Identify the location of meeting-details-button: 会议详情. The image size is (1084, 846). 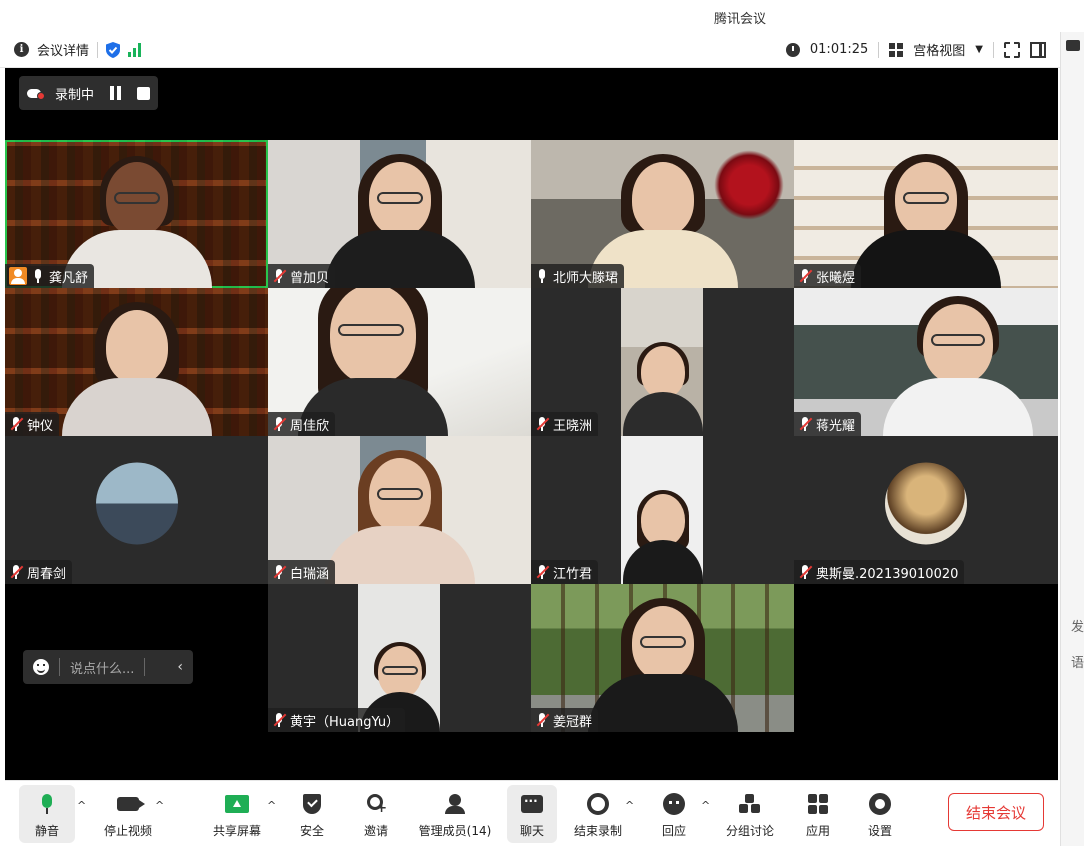
(63, 49).